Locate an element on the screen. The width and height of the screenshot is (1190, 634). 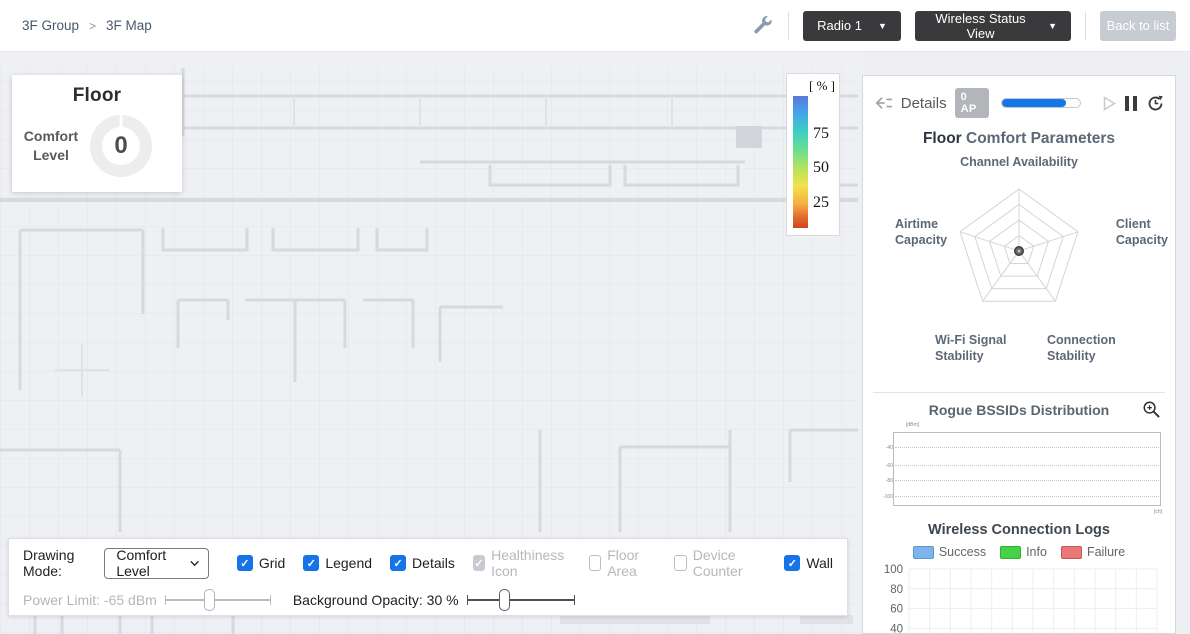
chevron-down-icon is located at coordinates (194, 563).